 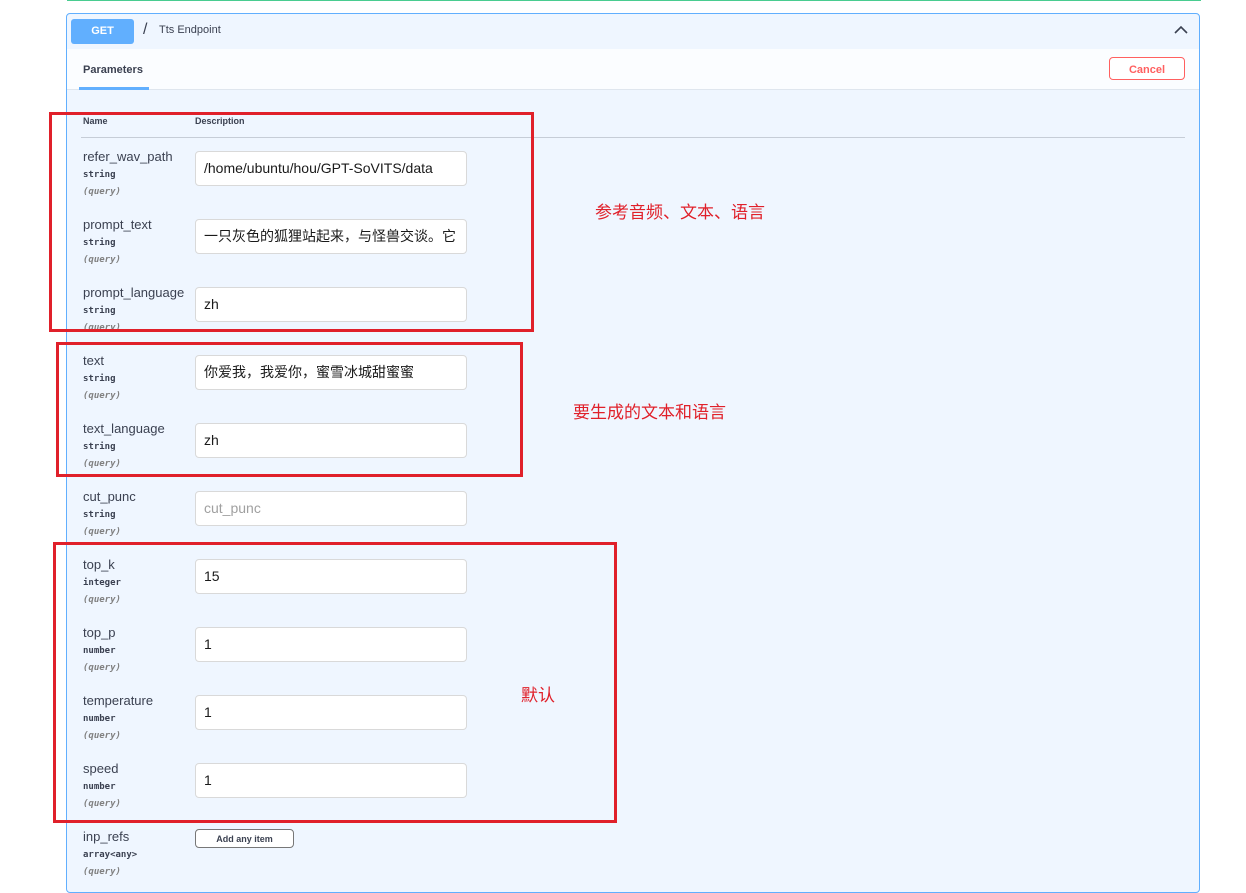 What do you see at coordinates (244, 838) in the screenshot?
I see `add-item-button: Add any item` at bounding box center [244, 838].